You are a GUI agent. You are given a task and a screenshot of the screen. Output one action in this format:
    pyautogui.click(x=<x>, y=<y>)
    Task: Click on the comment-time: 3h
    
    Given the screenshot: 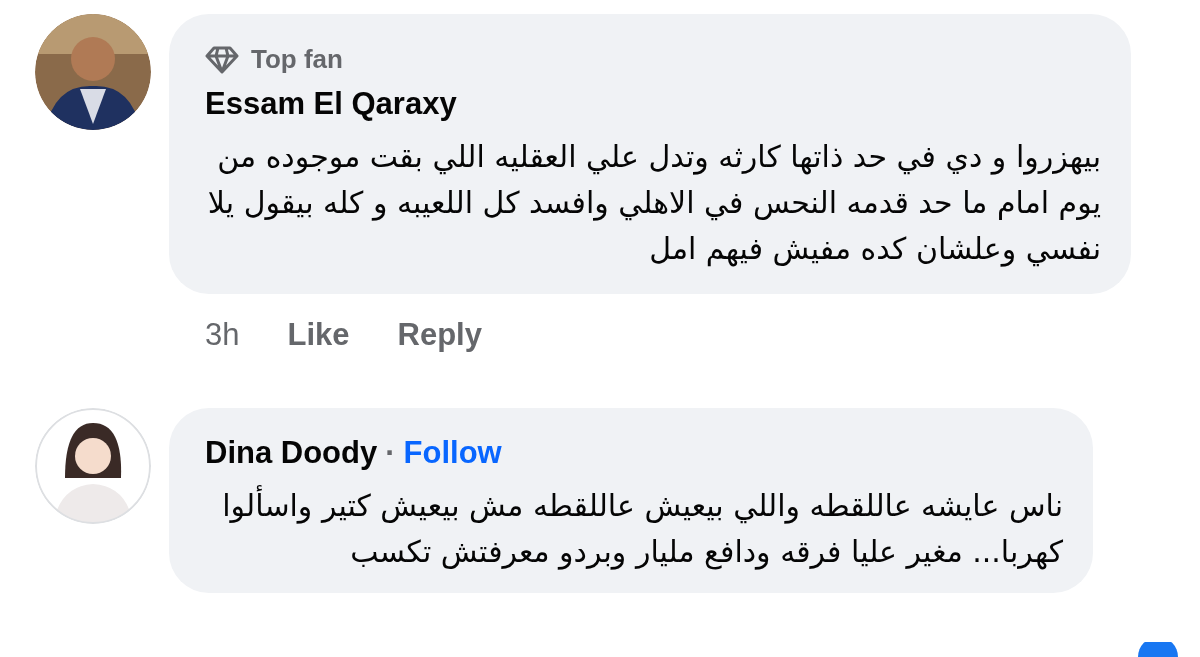 What is the action you would take?
    pyautogui.click(x=222, y=334)
    